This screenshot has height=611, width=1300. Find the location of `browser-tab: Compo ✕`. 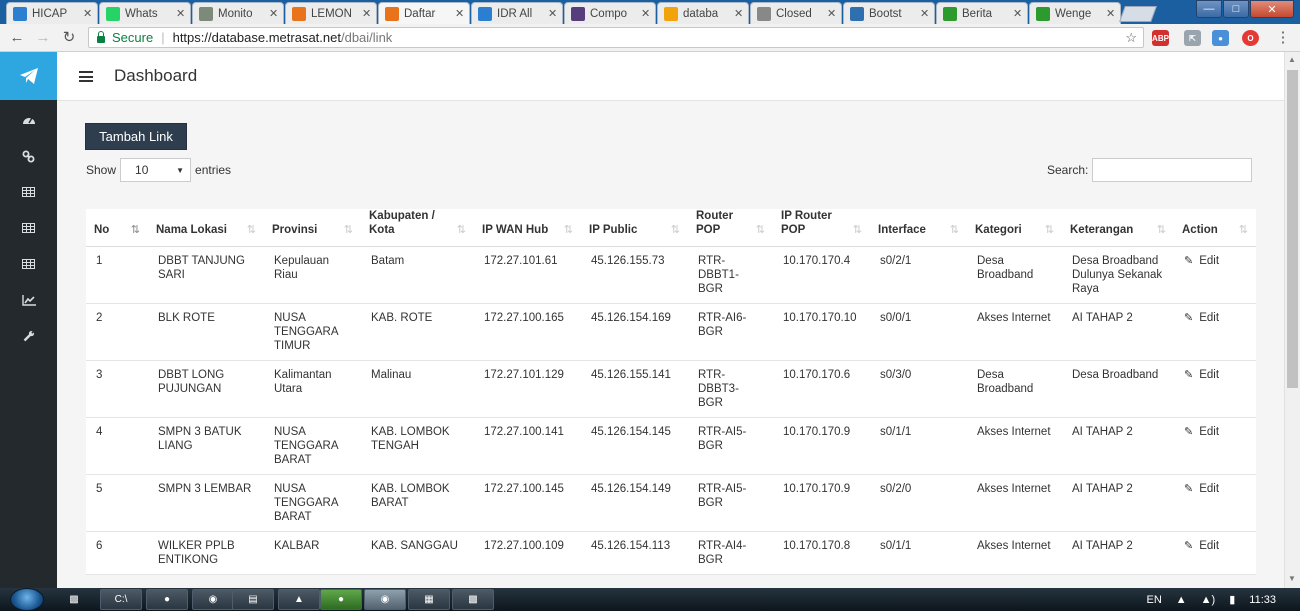

browser-tab: Compo ✕ is located at coordinates (610, 13).